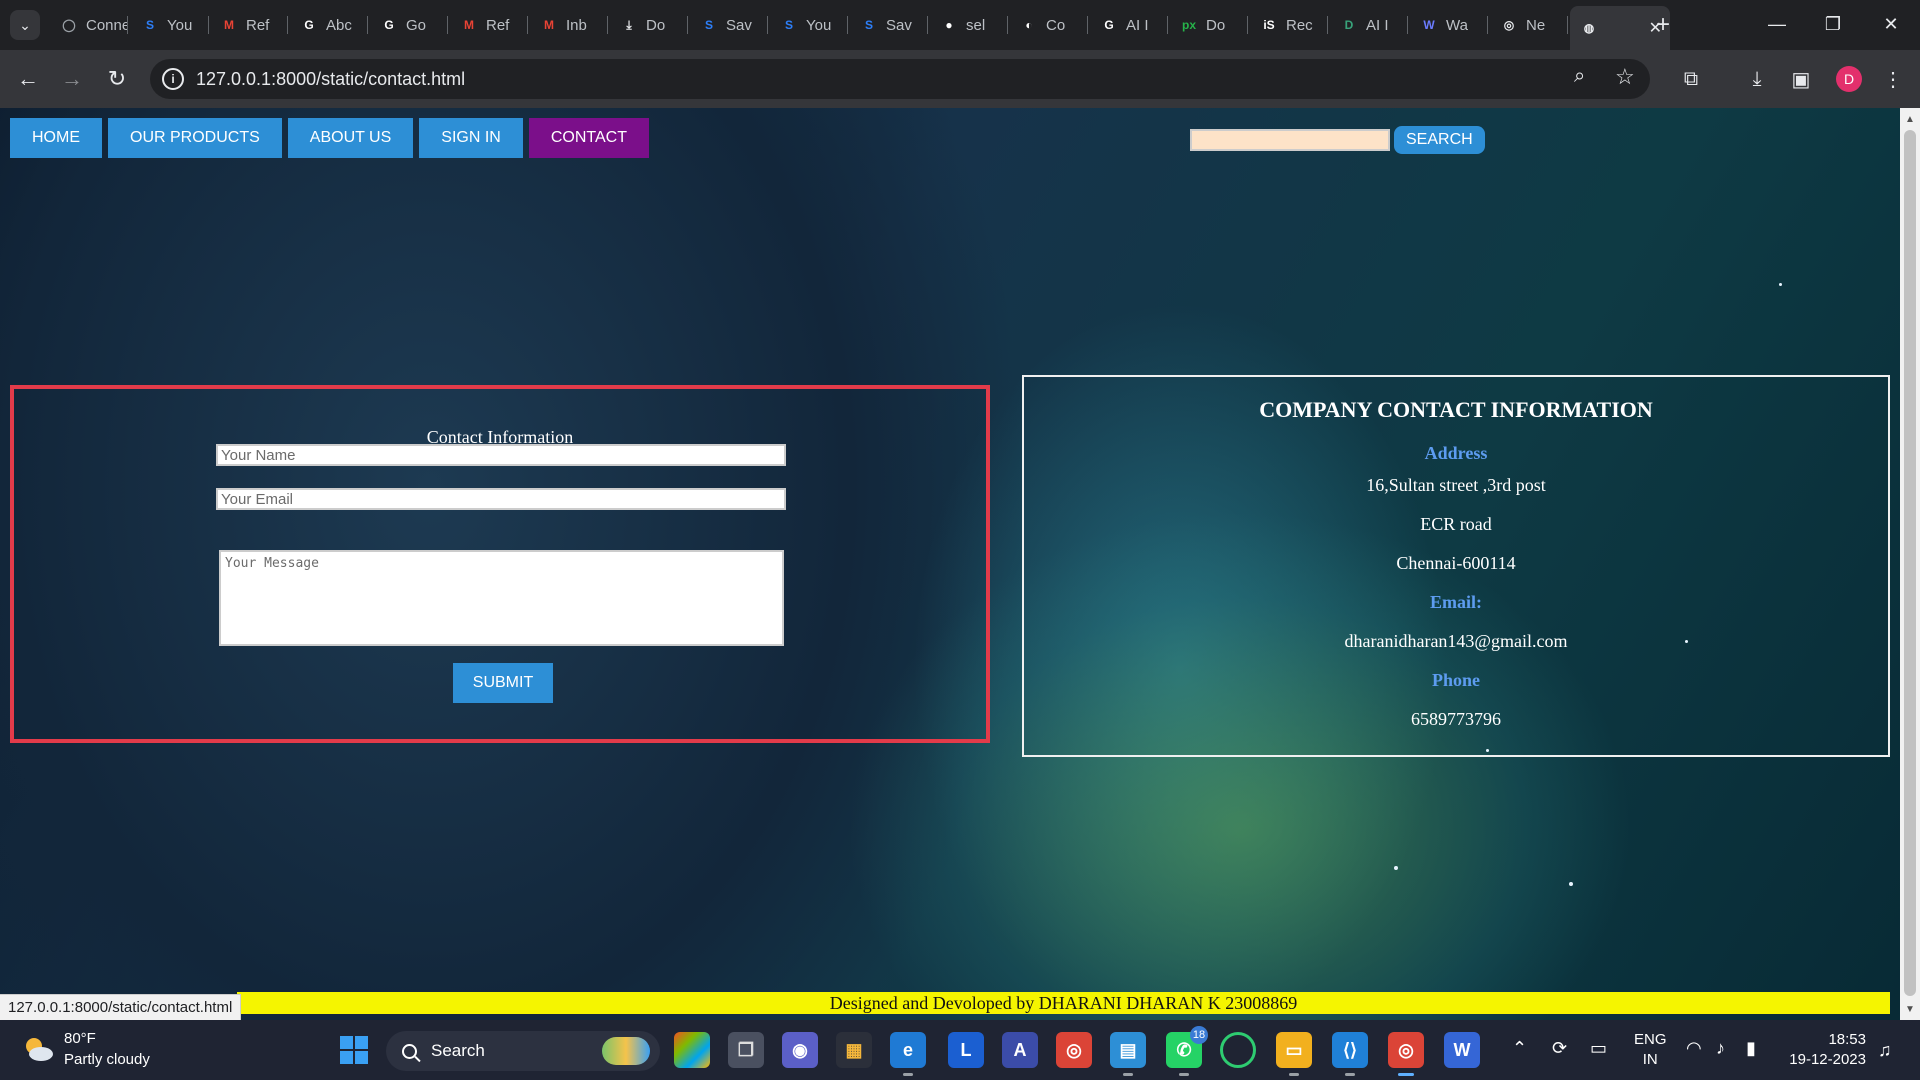 The height and width of the screenshot is (1080, 1920). What do you see at coordinates (1826, 1050) in the screenshot?
I see `system-clock: 18:53 19-12-2023` at bounding box center [1826, 1050].